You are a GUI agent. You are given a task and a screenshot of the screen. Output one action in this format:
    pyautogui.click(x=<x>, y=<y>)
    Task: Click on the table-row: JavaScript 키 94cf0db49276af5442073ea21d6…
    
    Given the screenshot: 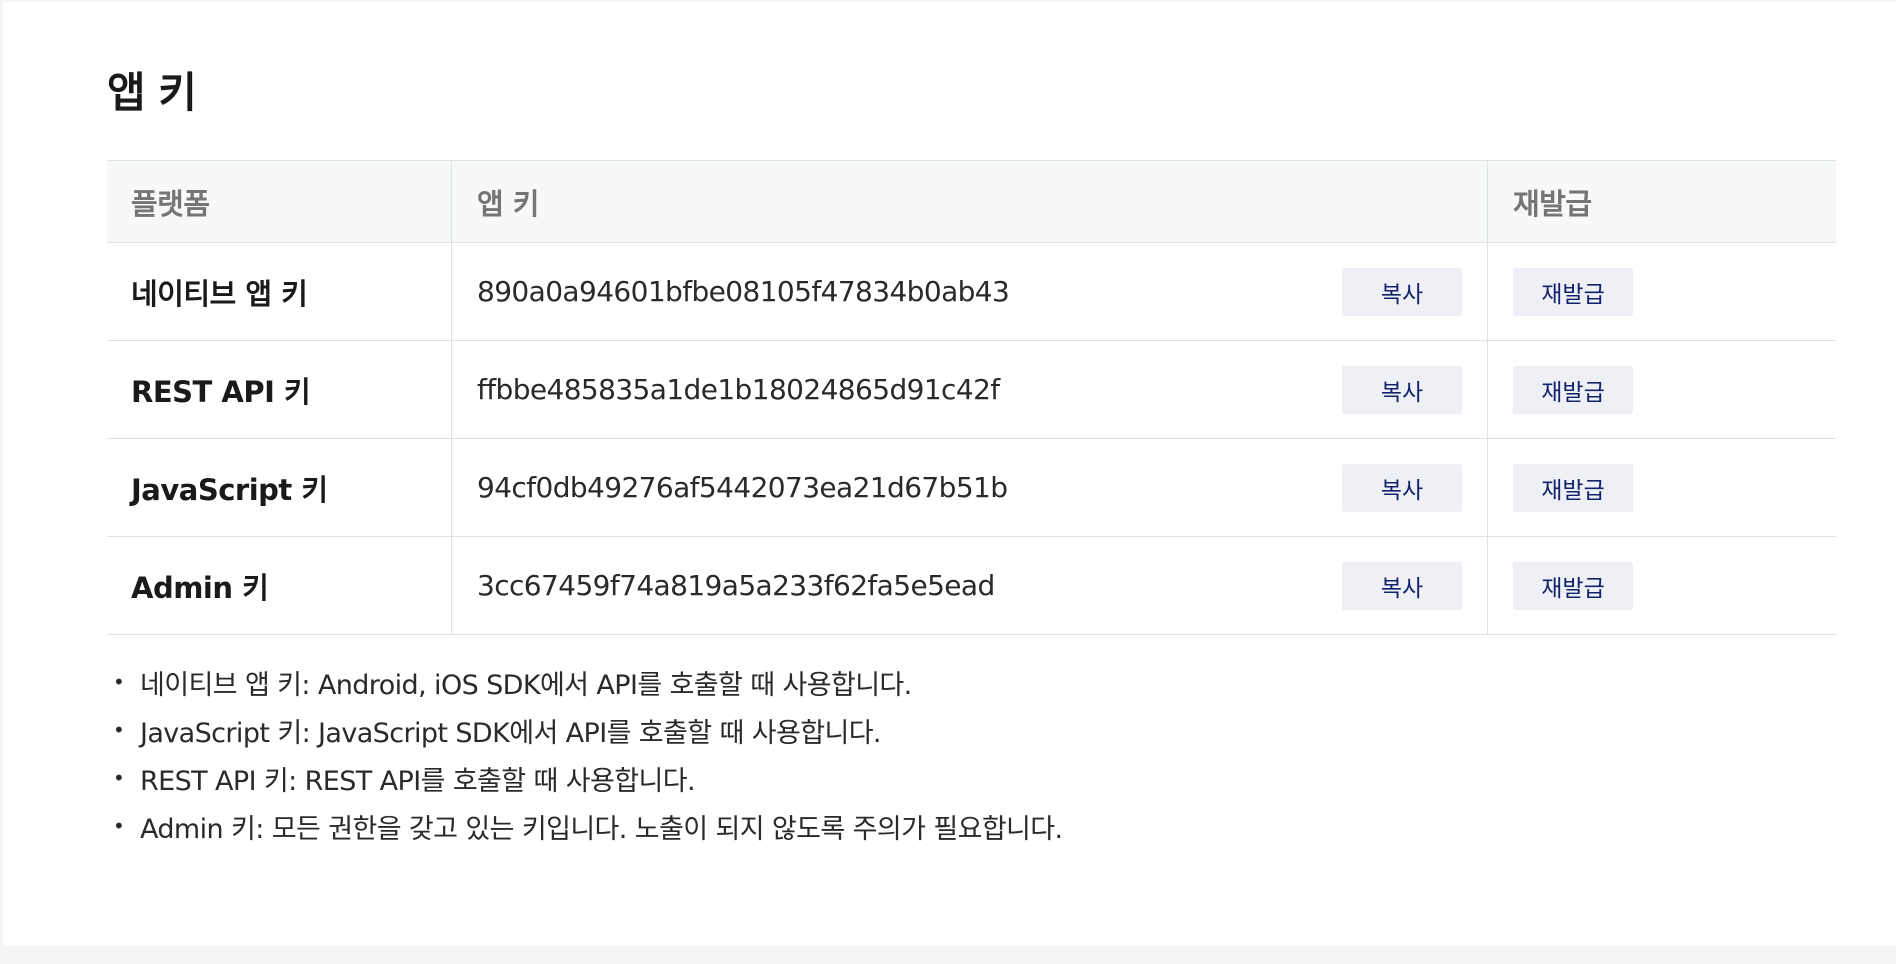 What is the action you would take?
    pyautogui.click(x=971, y=488)
    